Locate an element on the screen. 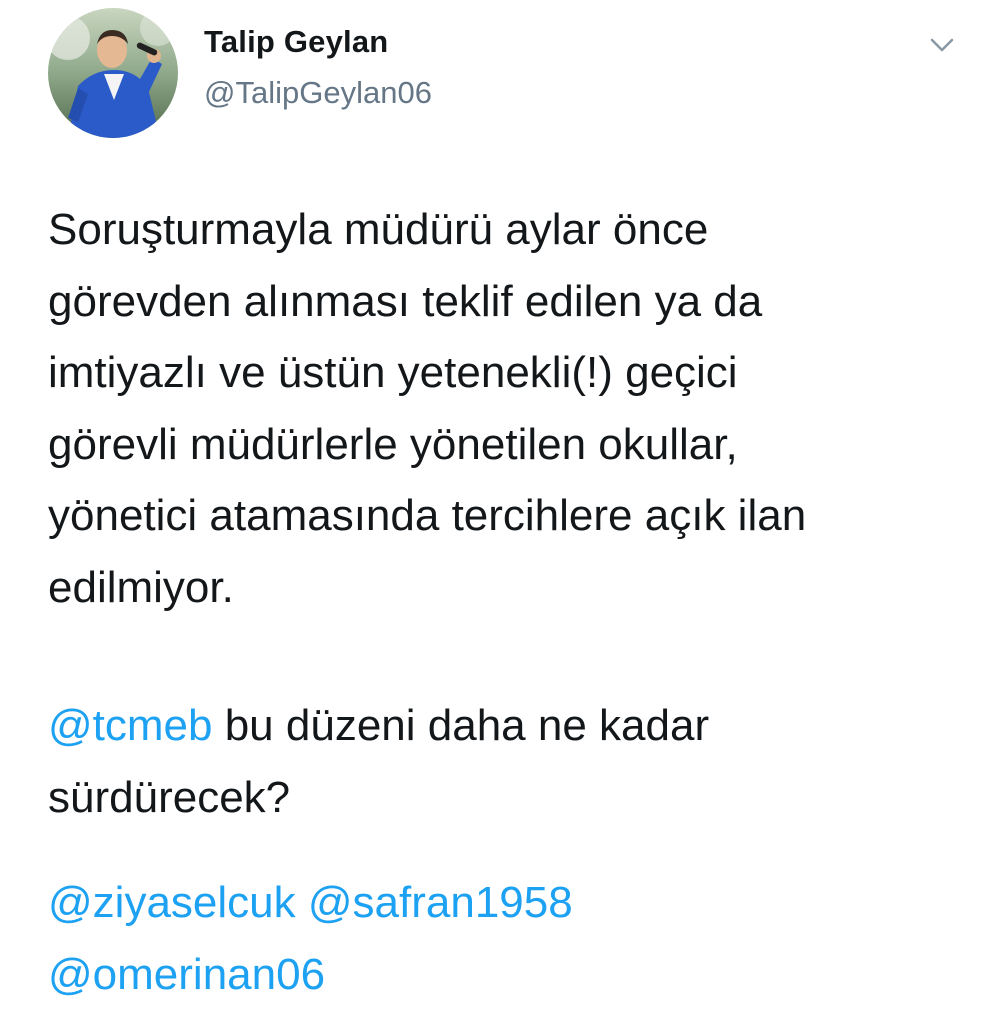 This screenshot has height=1035, width=1000. tweet-text-line: görevli müdürlerle yönetilen okullar, is located at coordinates (393, 444).